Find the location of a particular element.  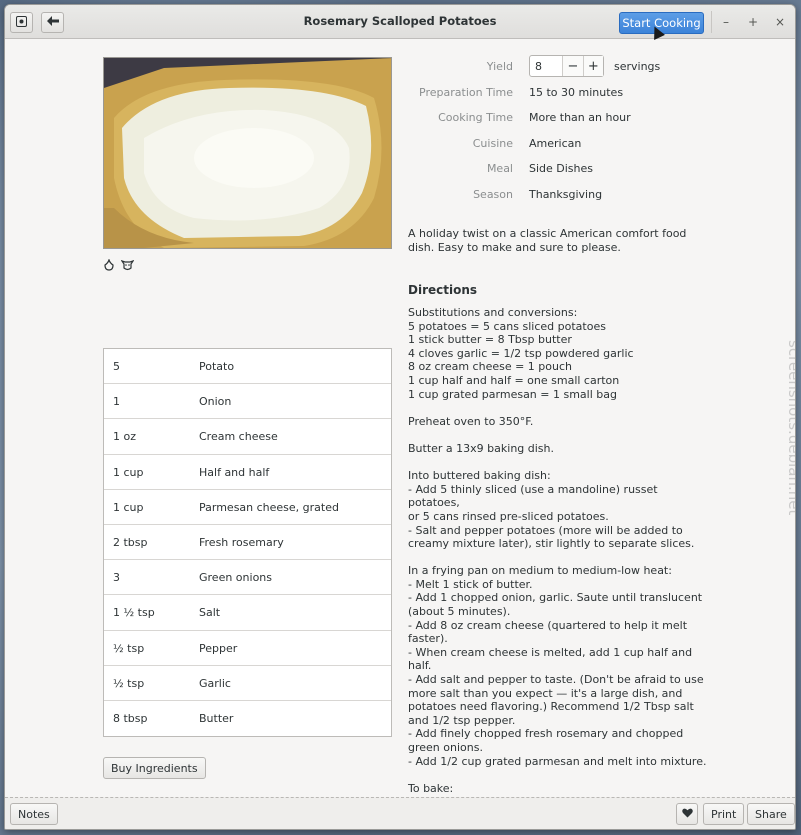

yield-decrement-button: − is located at coordinates (572, 66).